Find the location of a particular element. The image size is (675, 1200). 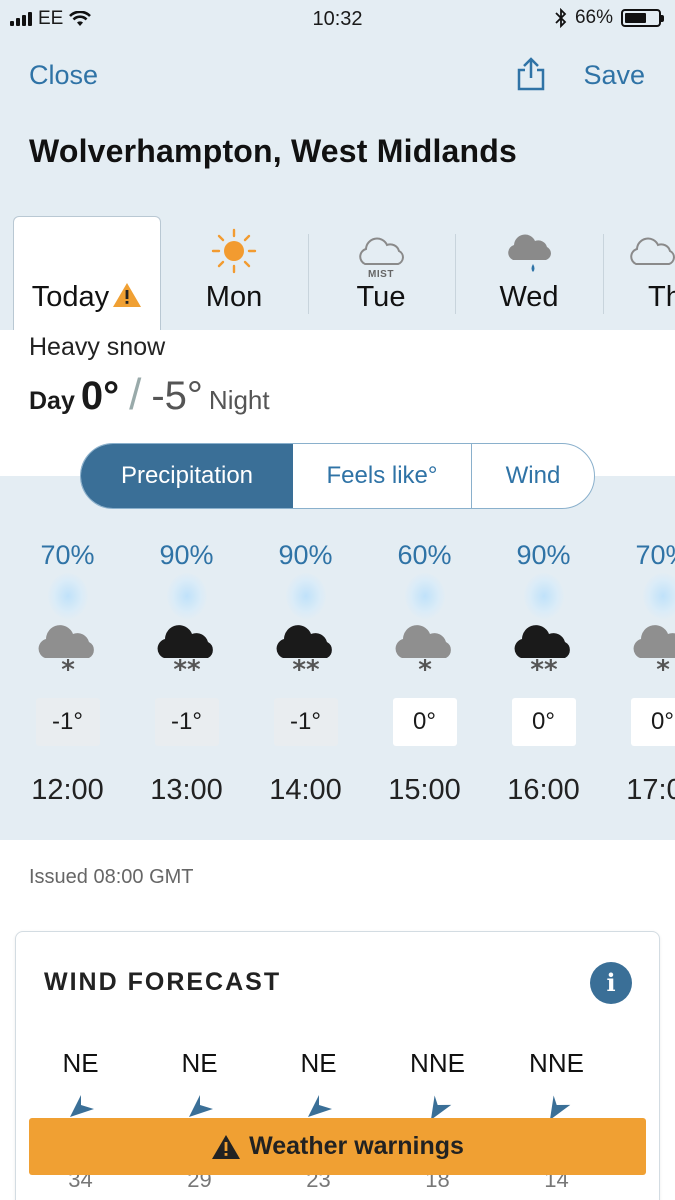

tab-mon: Mon is located at coordinates (234, 273).